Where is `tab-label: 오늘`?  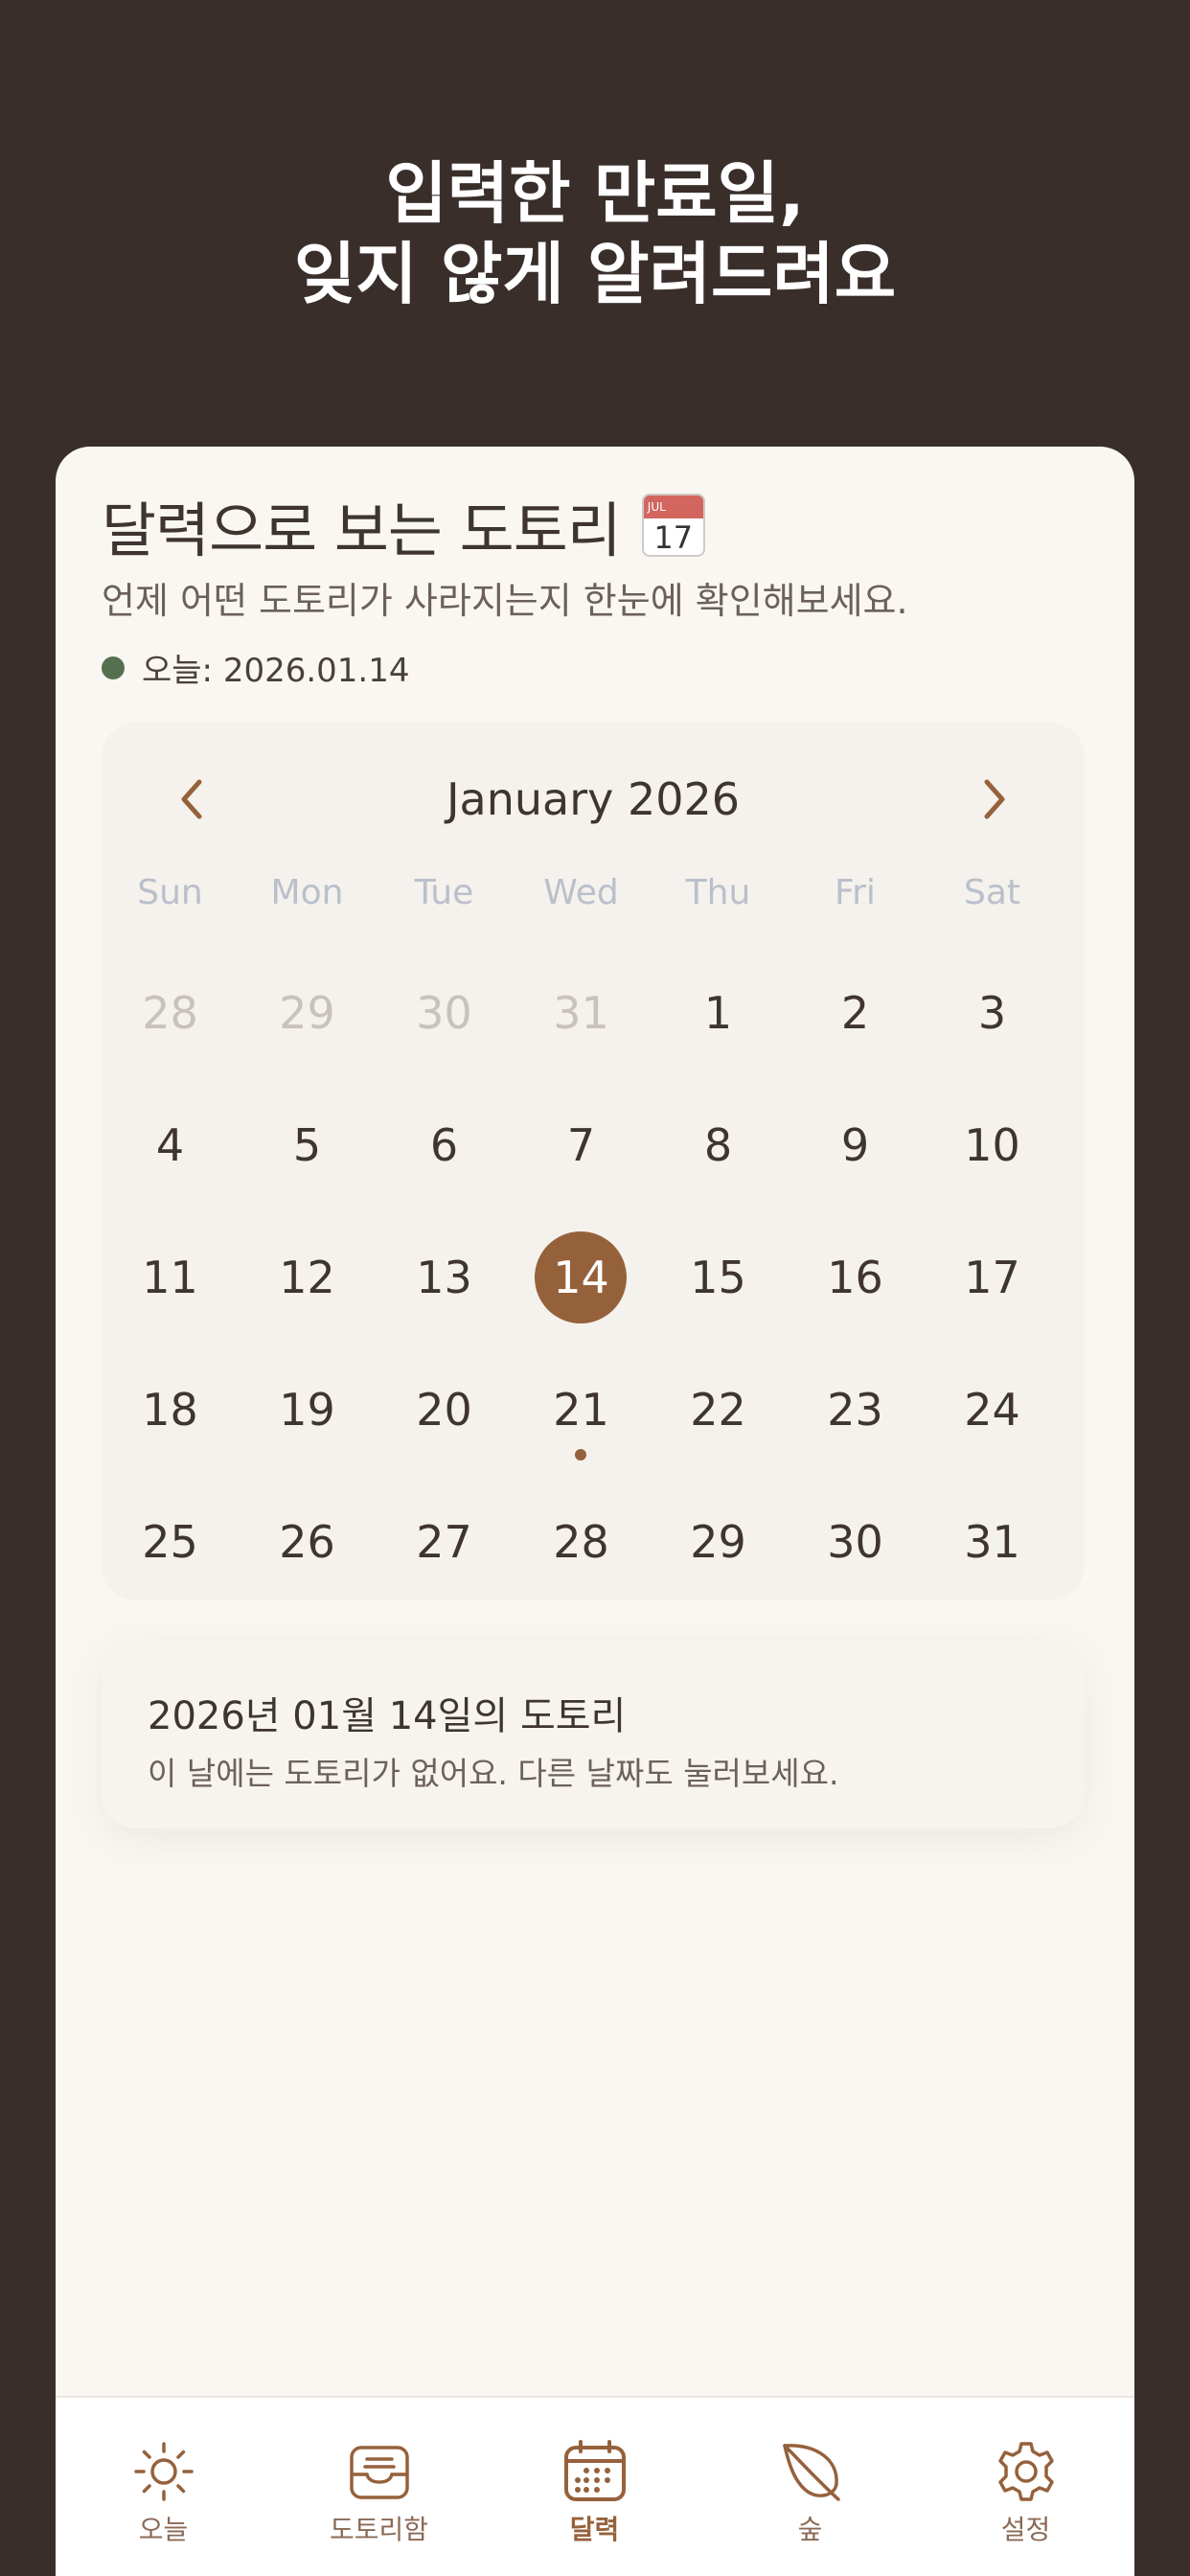
tab-label: 오늘 is located at coordinates (163, 2529).